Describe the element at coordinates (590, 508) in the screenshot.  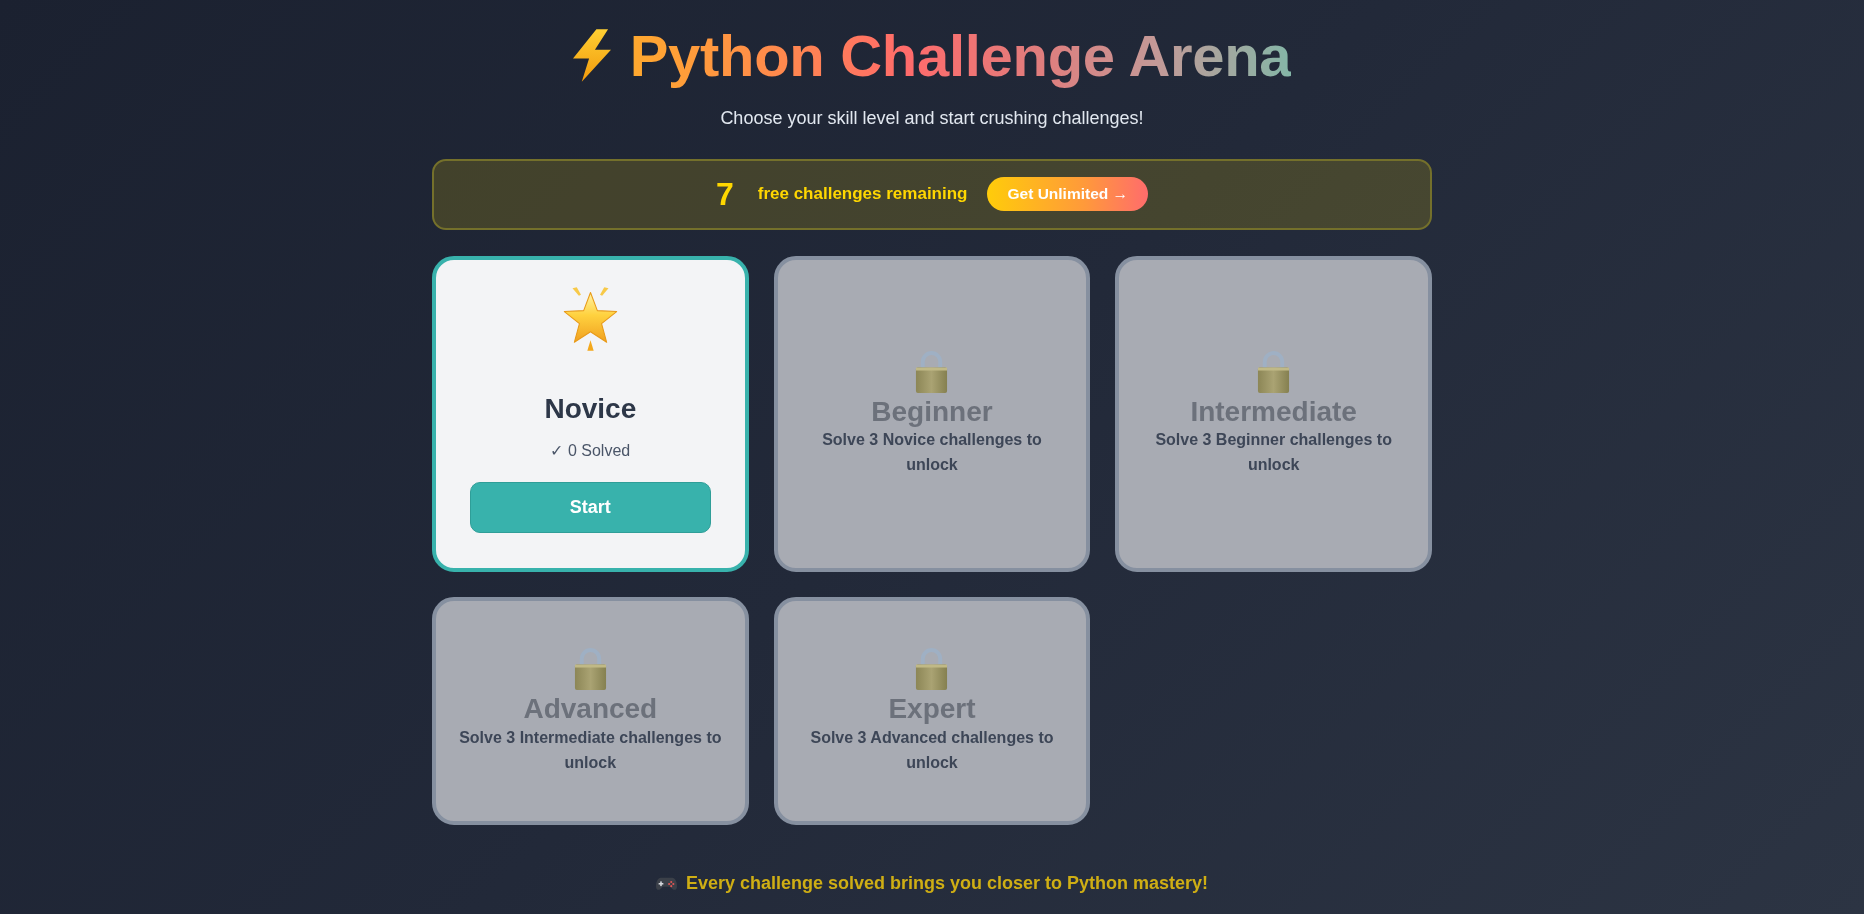
I see `start-button: Start` at that location.